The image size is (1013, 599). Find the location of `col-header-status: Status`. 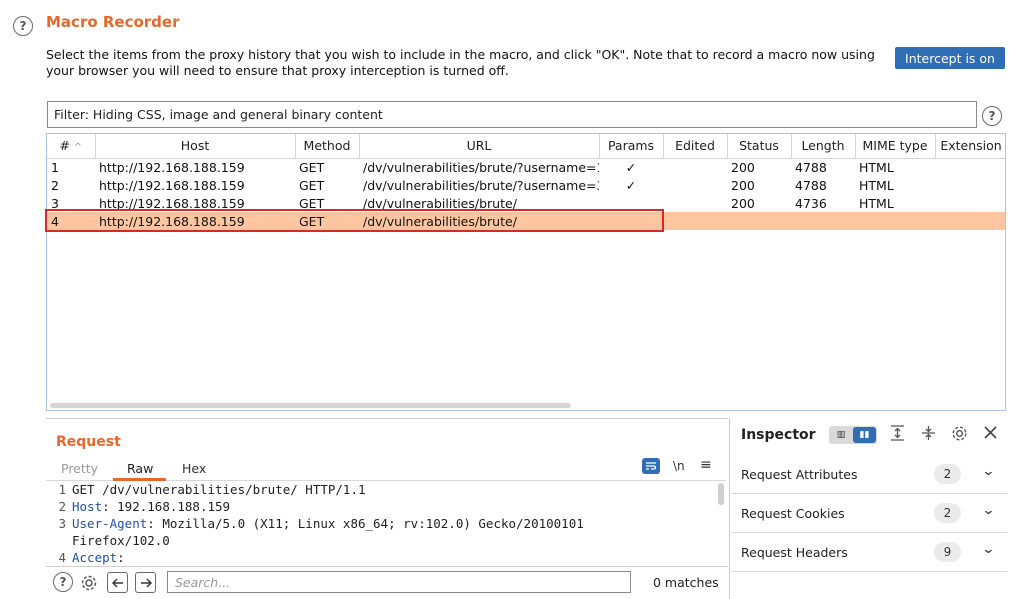

col-header-status: Status is located at coordinates (759, 146).